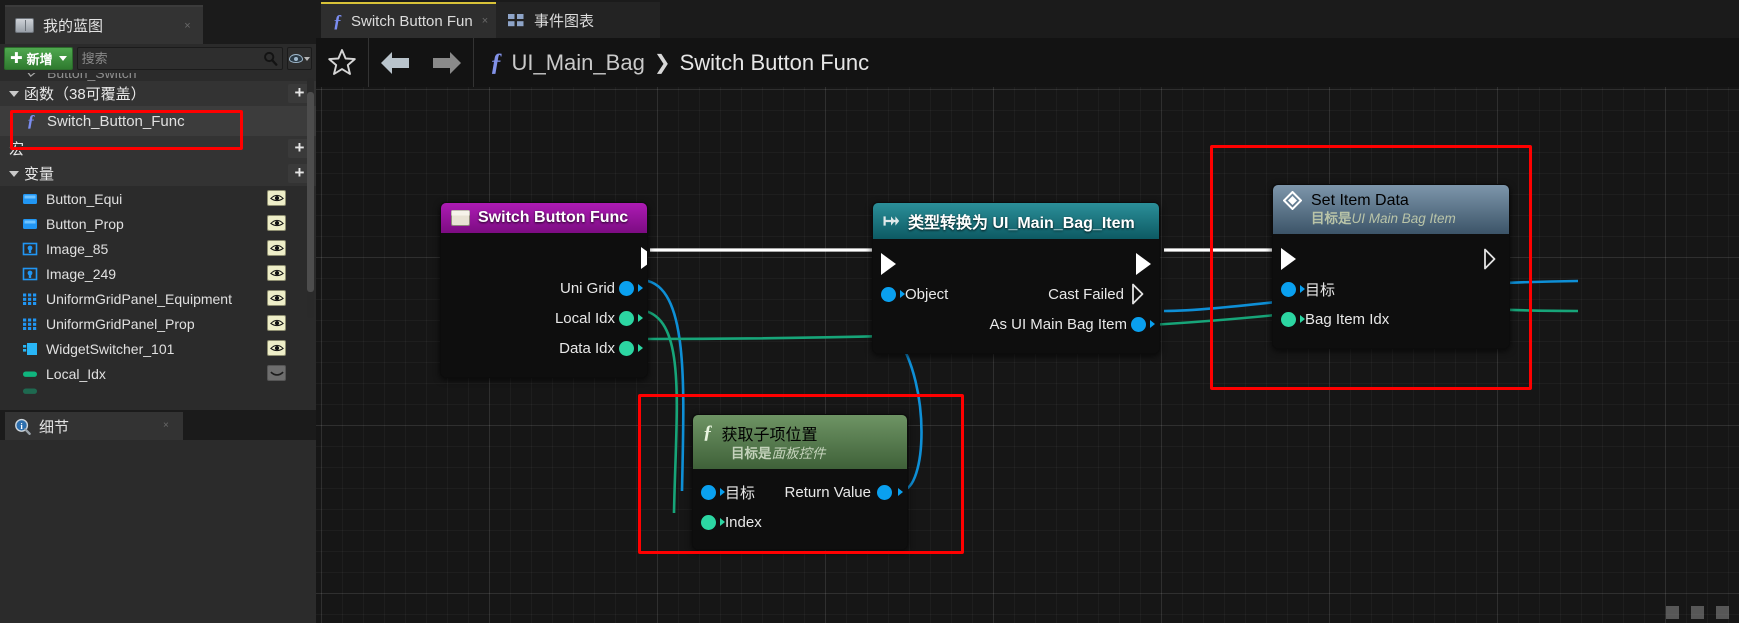 This screenshot has height=623, width=1739. Describe the element at coordinates (94, 426) in the screenshot. I see `tab-details: i 细节 ×` at that location.